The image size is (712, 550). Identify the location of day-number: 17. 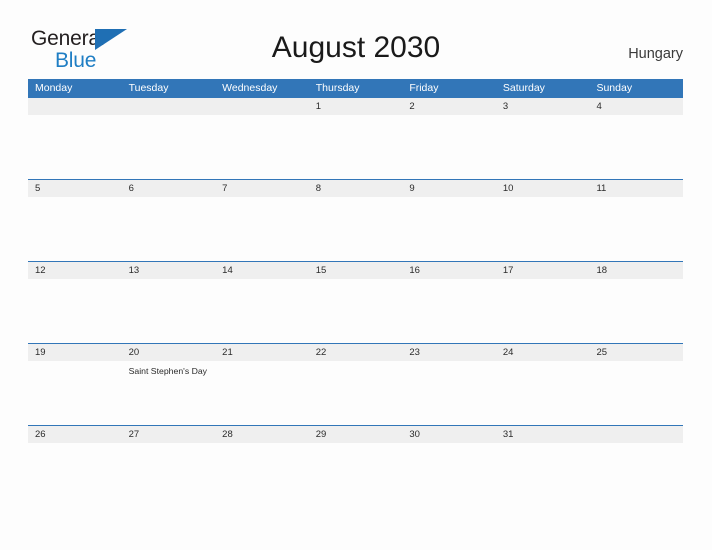
(543, 270).